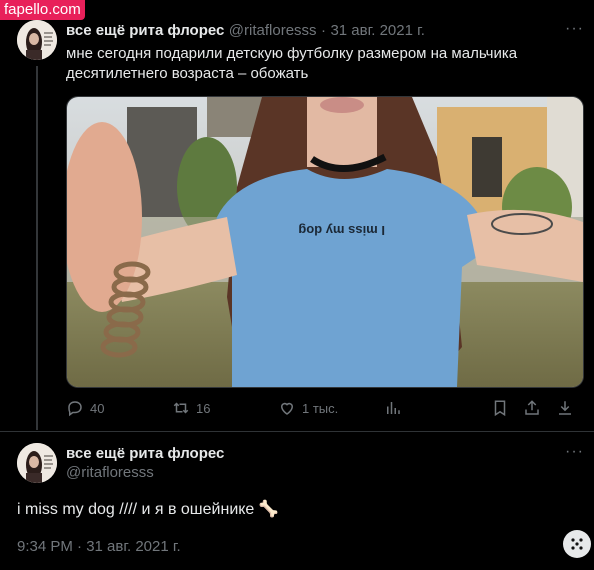 The width and height of the screenshot is (594, 570). I want to click on views-icon, so click(393, 408).